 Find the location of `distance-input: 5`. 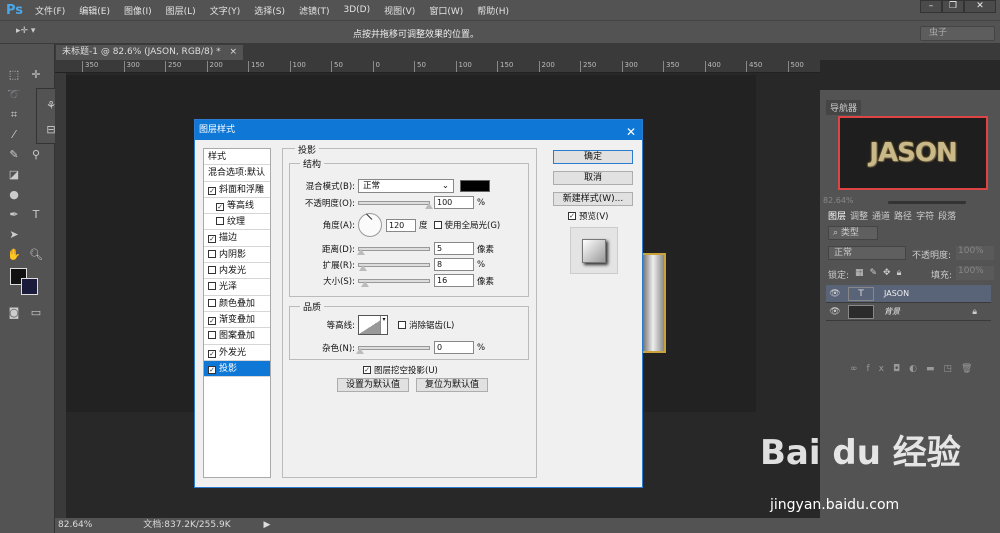

distance-input: 5 is located at coordinates (454, 248).